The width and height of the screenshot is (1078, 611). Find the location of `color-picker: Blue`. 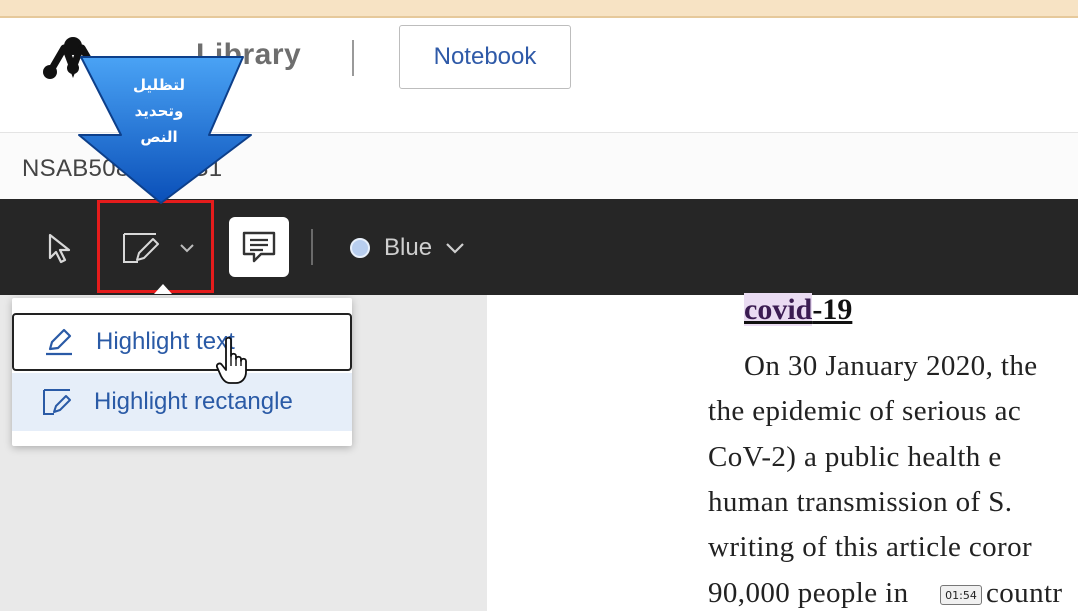

color-picker: Blue is located at coordinates (408, 248).